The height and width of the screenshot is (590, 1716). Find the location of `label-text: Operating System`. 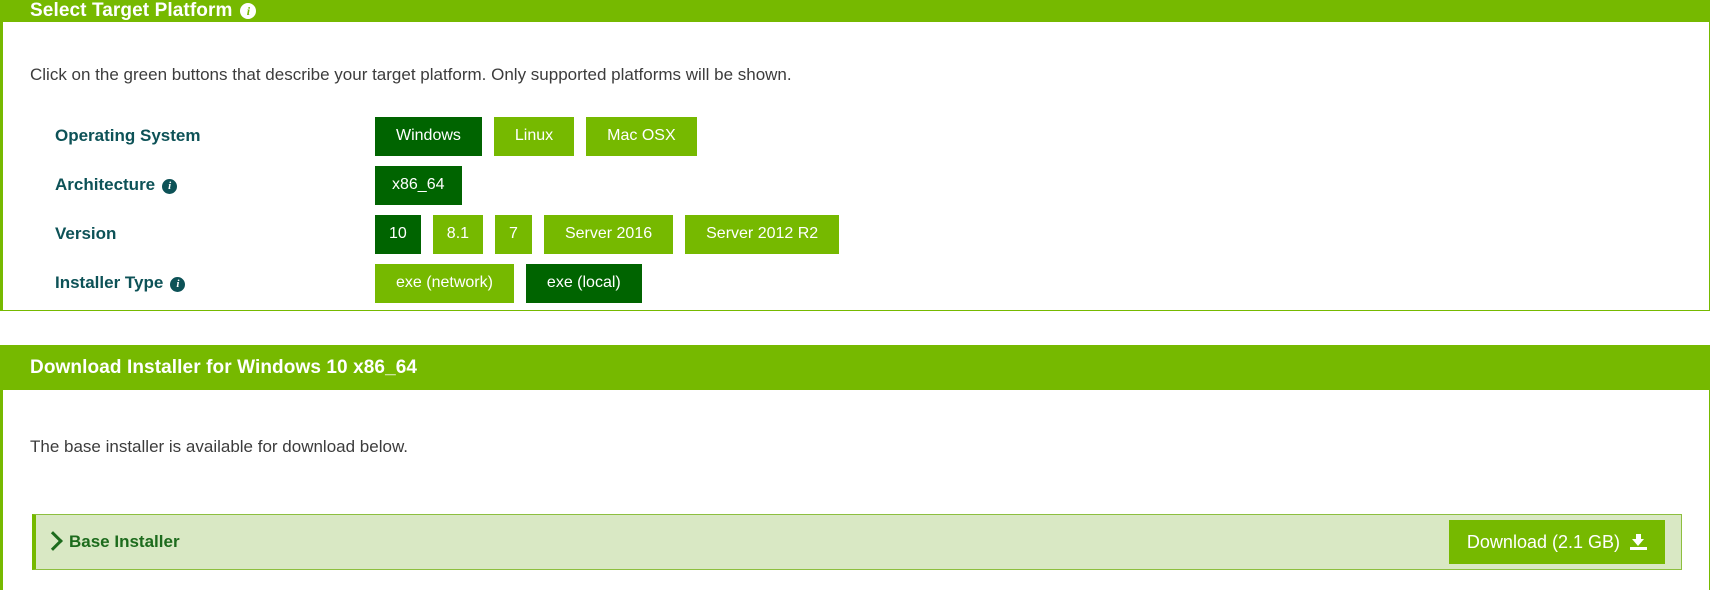

label-text: Operating System is located at coordinates (128, 135).